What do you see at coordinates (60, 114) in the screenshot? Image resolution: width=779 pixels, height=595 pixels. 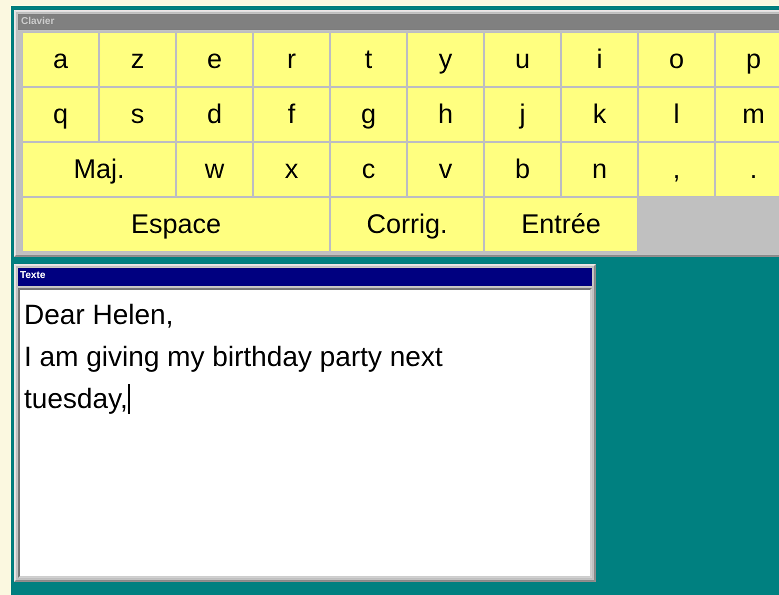 I see `key-button: q` at bounding box center [60, 114].